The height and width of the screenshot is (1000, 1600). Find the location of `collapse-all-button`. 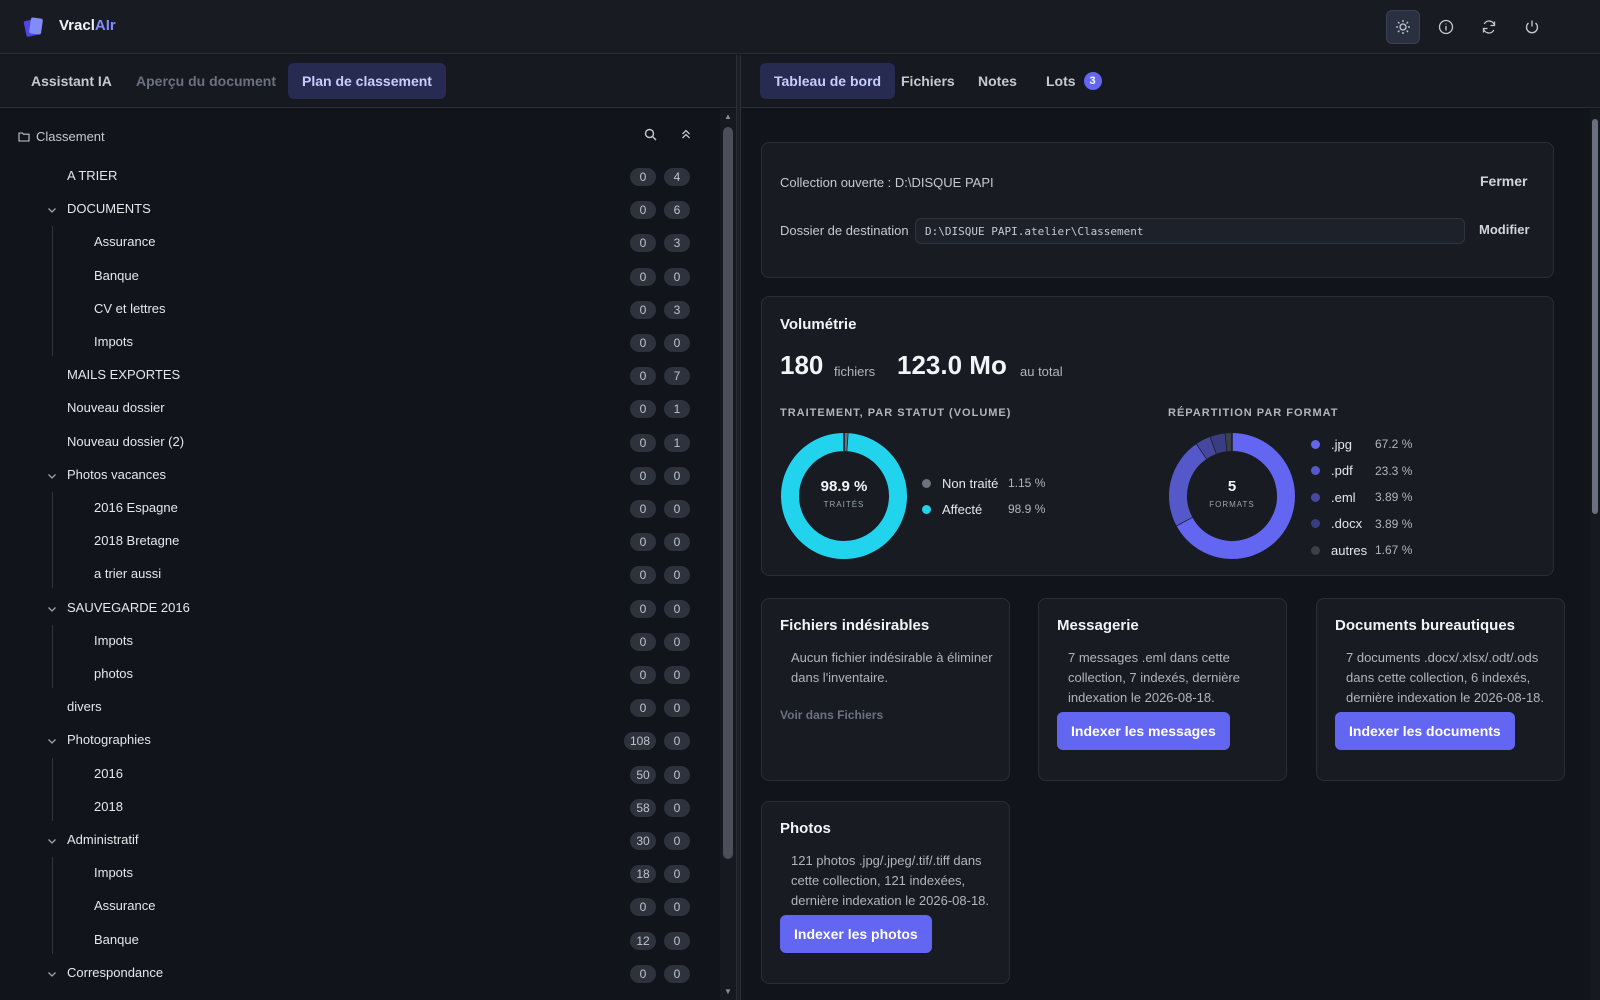

collapse-all-button is located at coordinates (686, 134).